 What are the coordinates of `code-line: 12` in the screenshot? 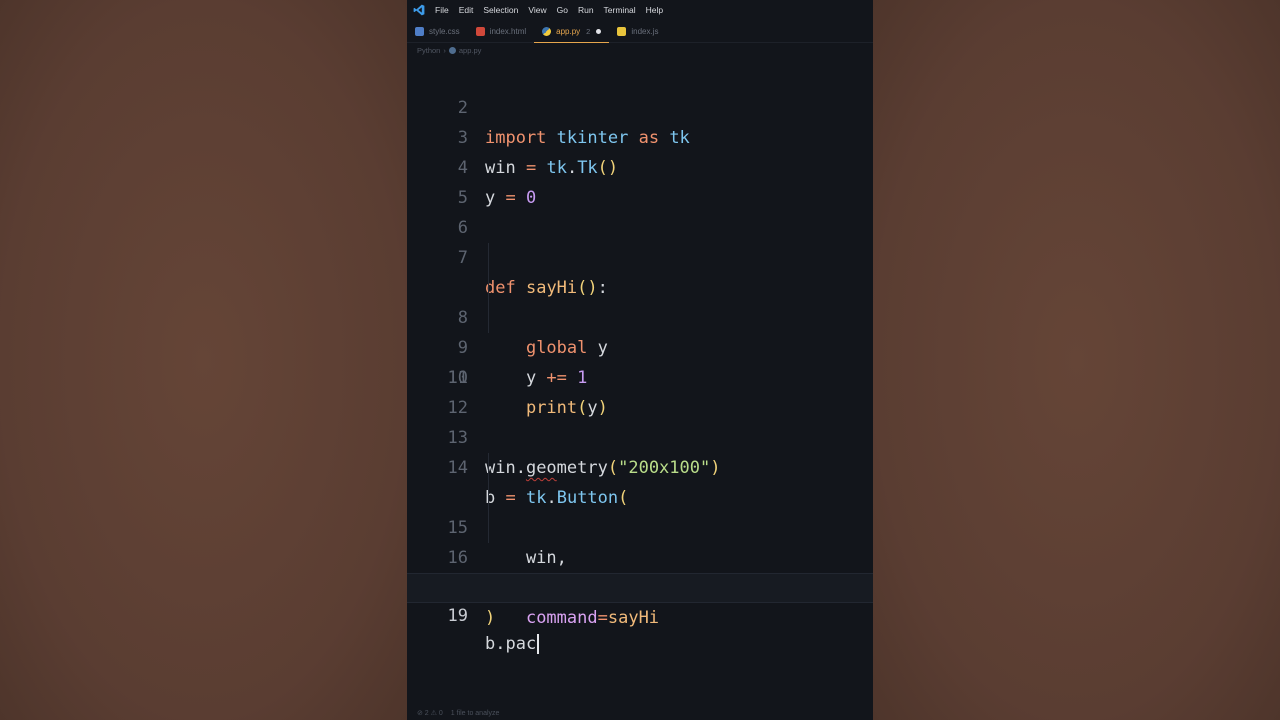 It's located at (640, 390).